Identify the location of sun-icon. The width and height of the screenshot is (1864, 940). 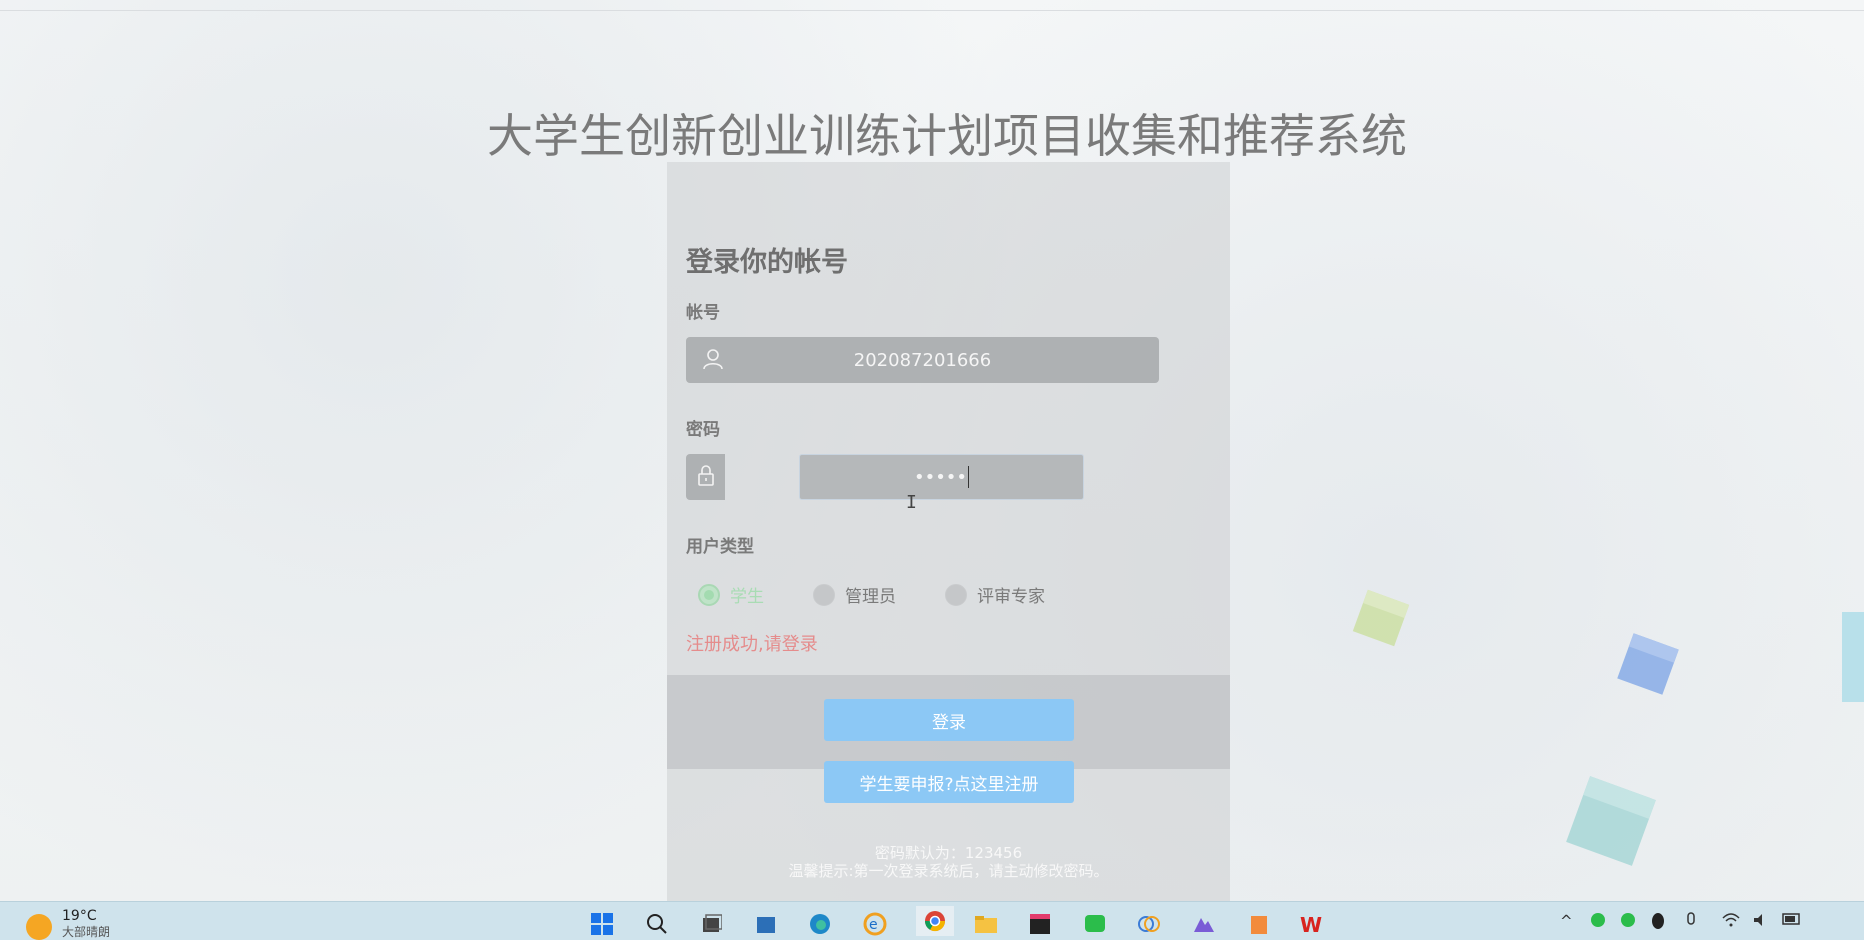
(39, 927).